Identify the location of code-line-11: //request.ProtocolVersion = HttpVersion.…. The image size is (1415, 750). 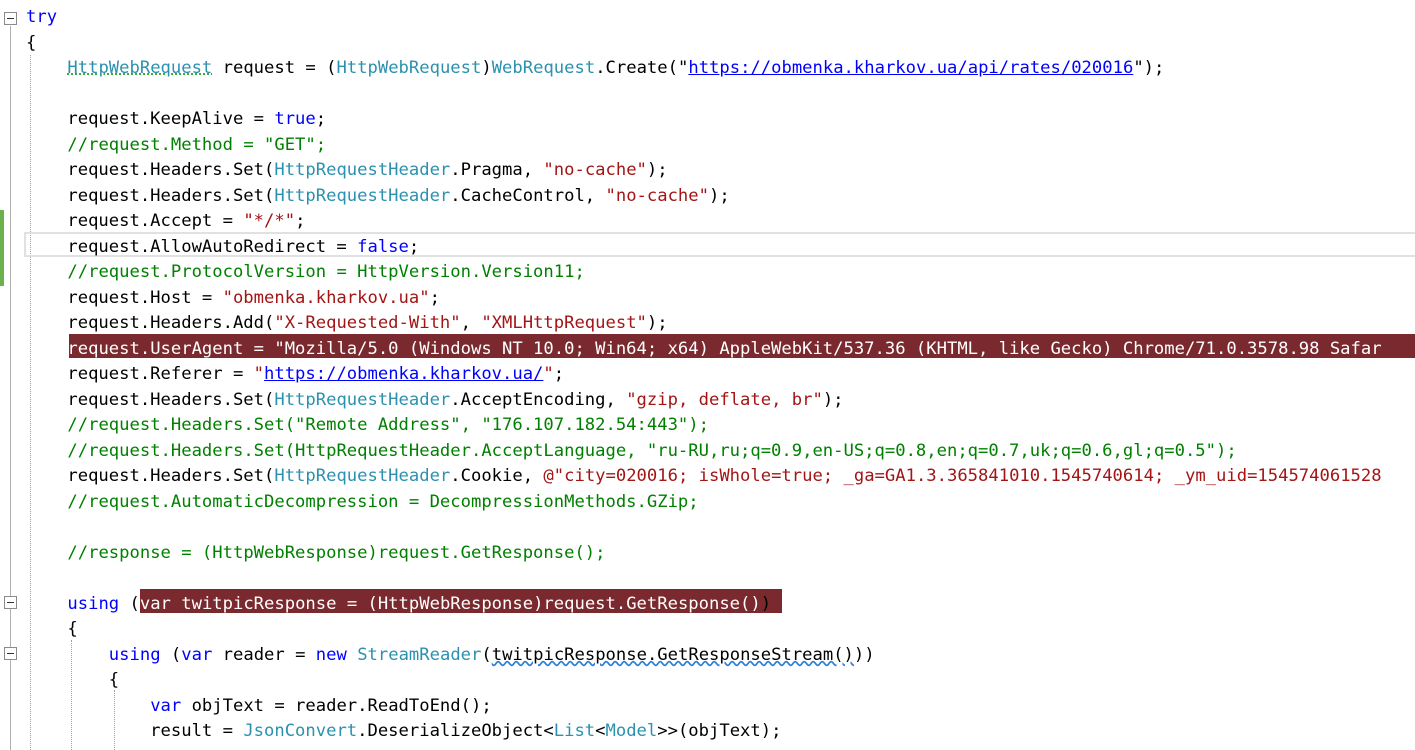
(305, 273).